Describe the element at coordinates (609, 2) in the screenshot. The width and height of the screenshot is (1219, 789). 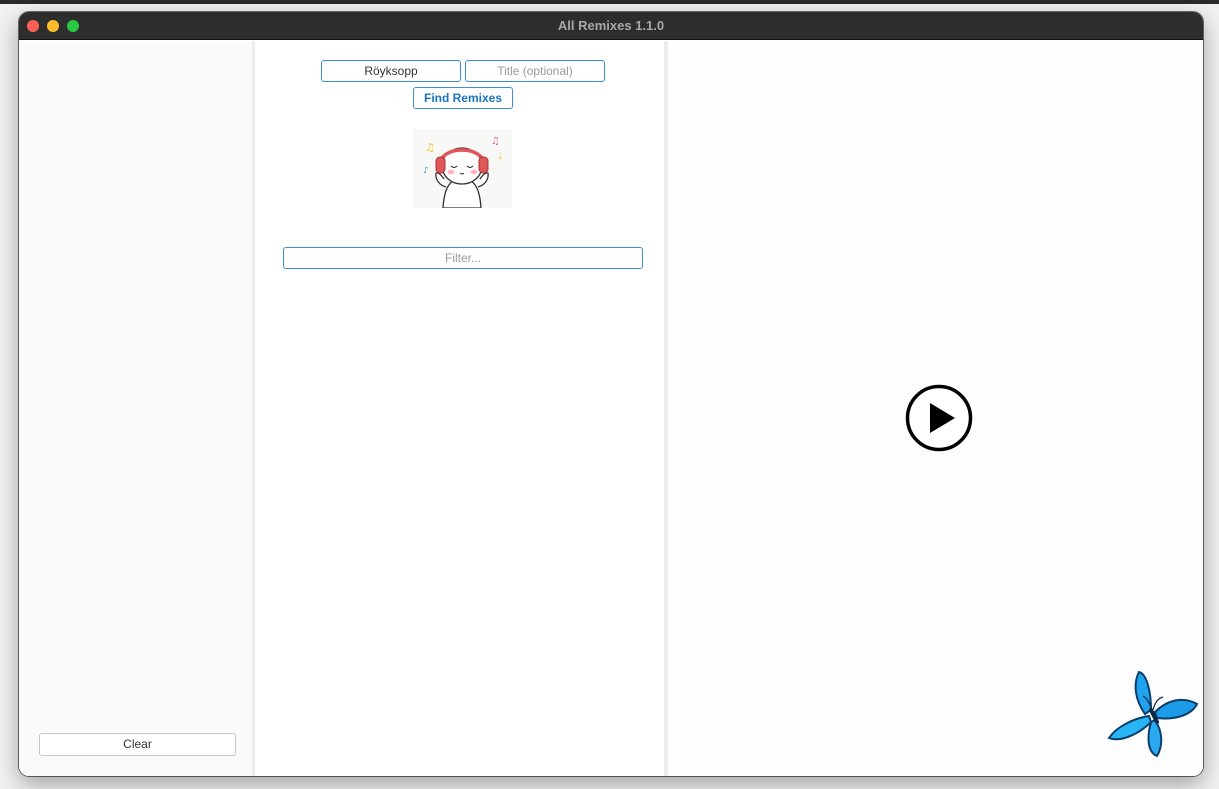
I see `desktop-background` at that location.